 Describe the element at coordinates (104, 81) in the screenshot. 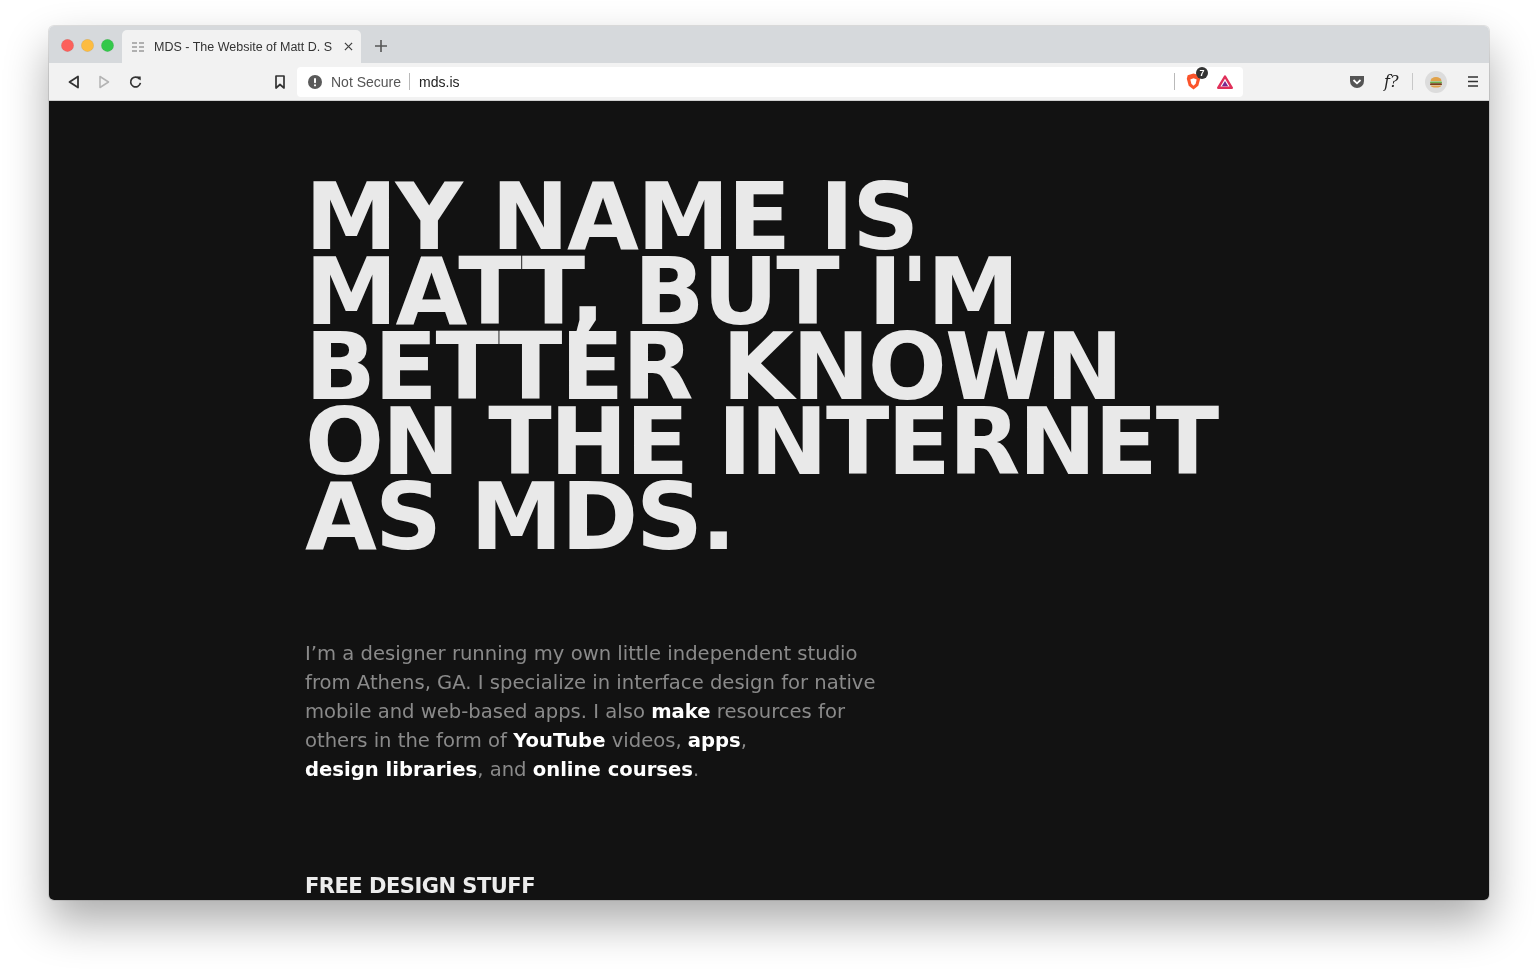

I see `forward-icon` at that location.